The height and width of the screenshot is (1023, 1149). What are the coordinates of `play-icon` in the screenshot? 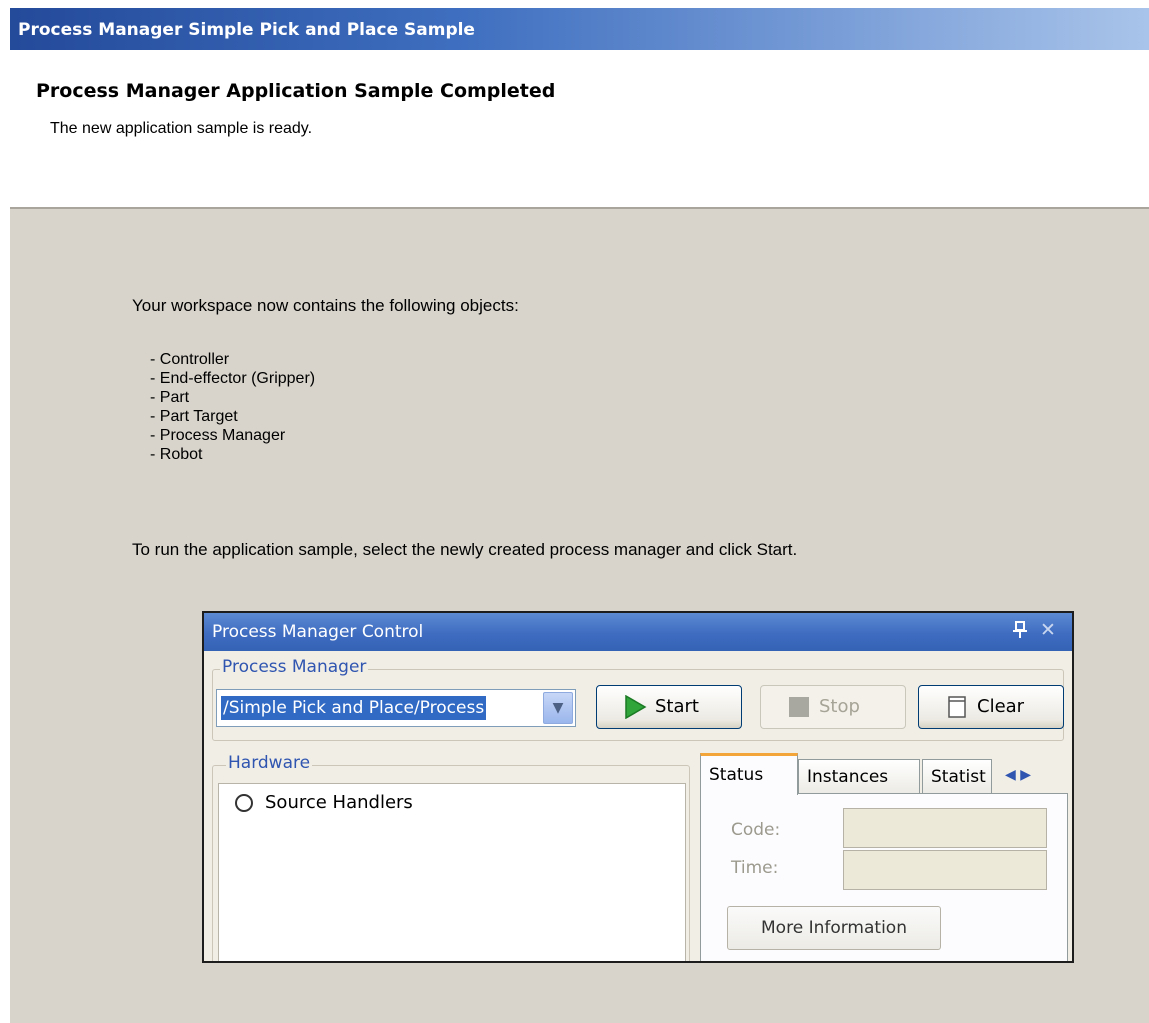 It's located at (635, 707).